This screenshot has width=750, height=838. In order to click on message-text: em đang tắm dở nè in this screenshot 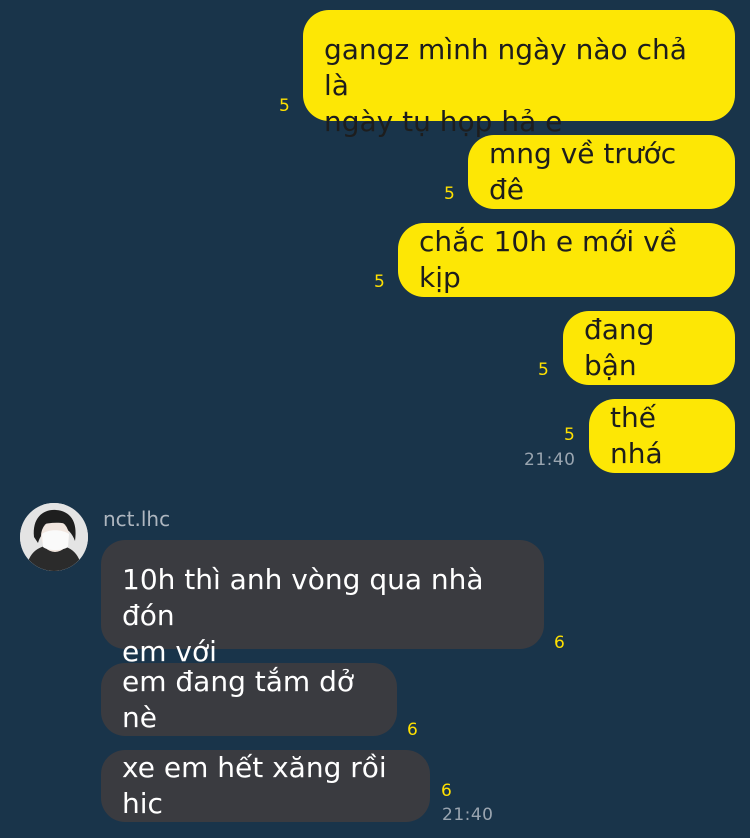, I will do `click(238, 699)`.